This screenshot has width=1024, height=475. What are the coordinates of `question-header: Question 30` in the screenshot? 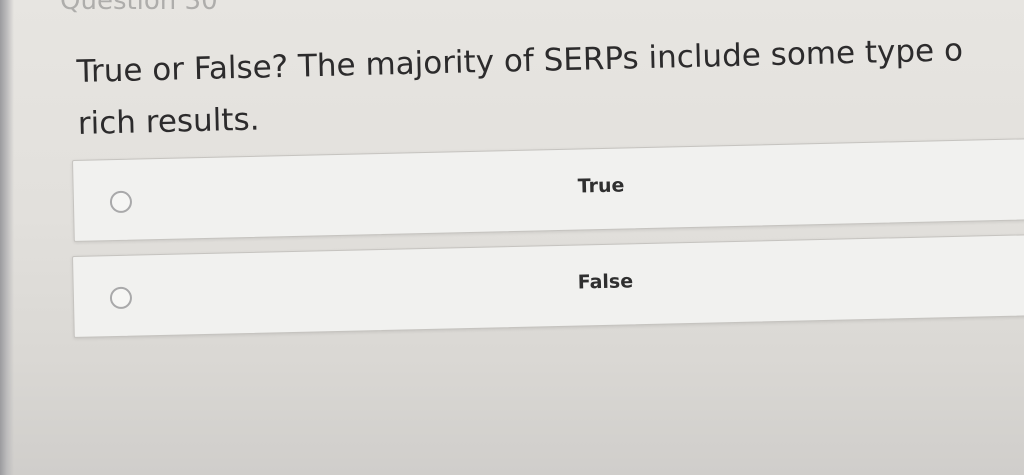 It's located at (139, 8).